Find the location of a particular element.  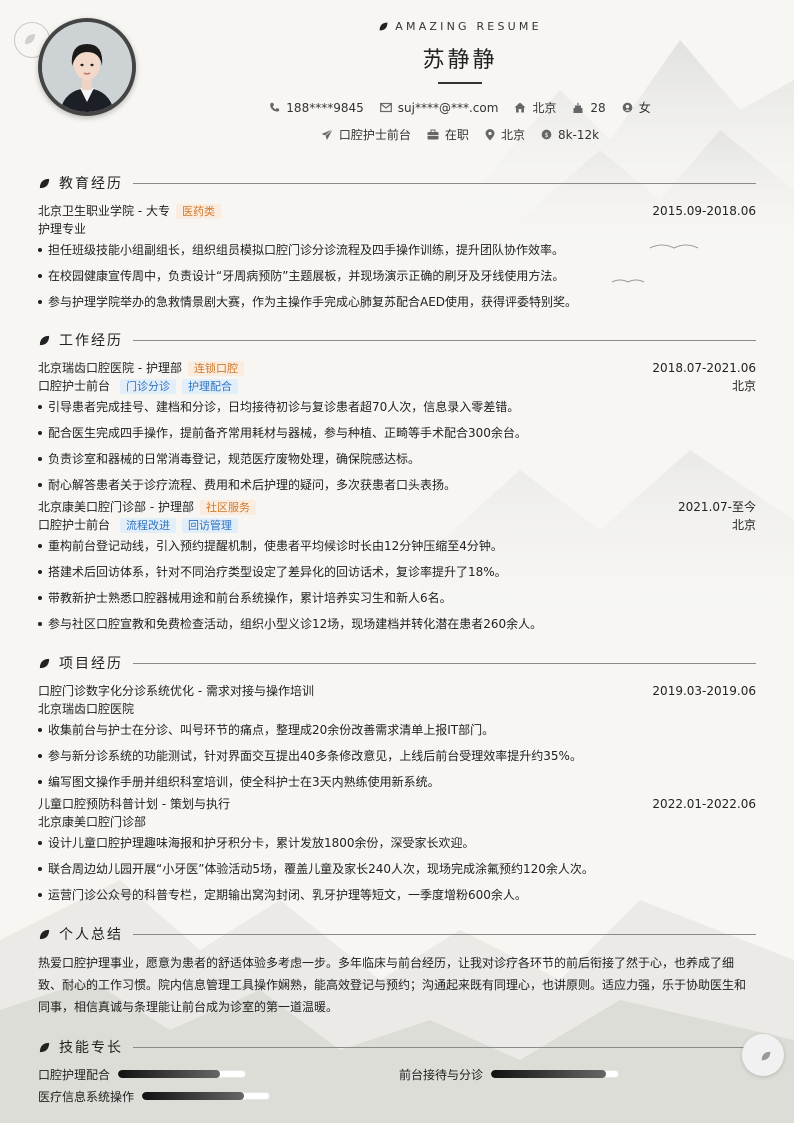

decorative-corner-badge is located at coordinates (763, 1055).